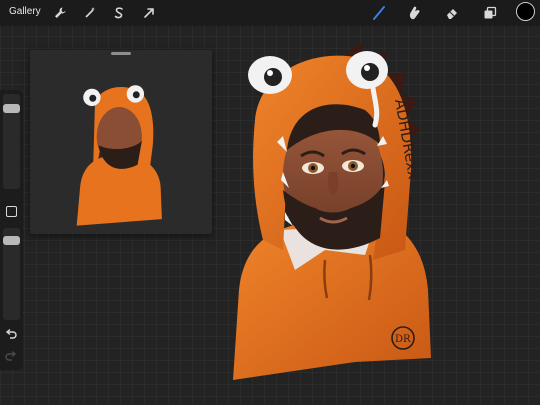  I want to click on brush-size-knob, so click(11, 109).